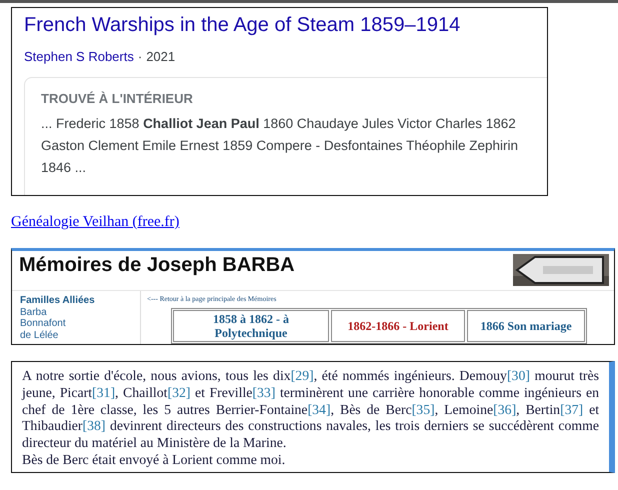  I want to click on footnote-link: [34], so click(319, 409).